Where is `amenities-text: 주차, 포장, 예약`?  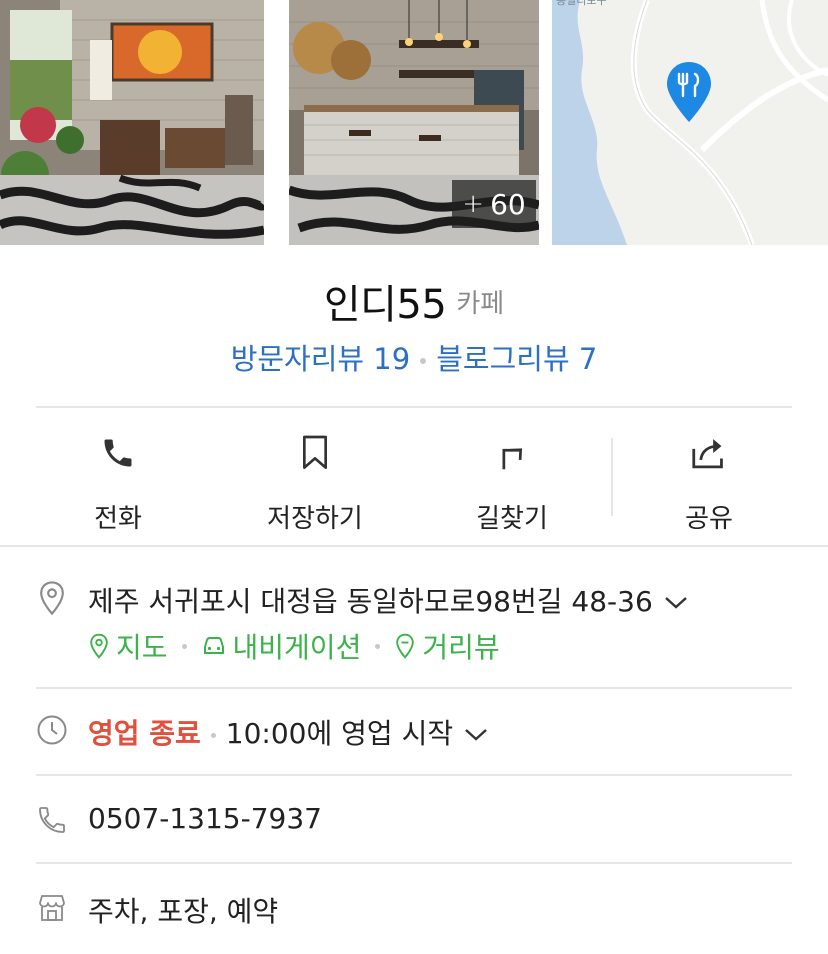 amenities-text: 주차, 포장, 예약 is located at coordinates (183, 911).